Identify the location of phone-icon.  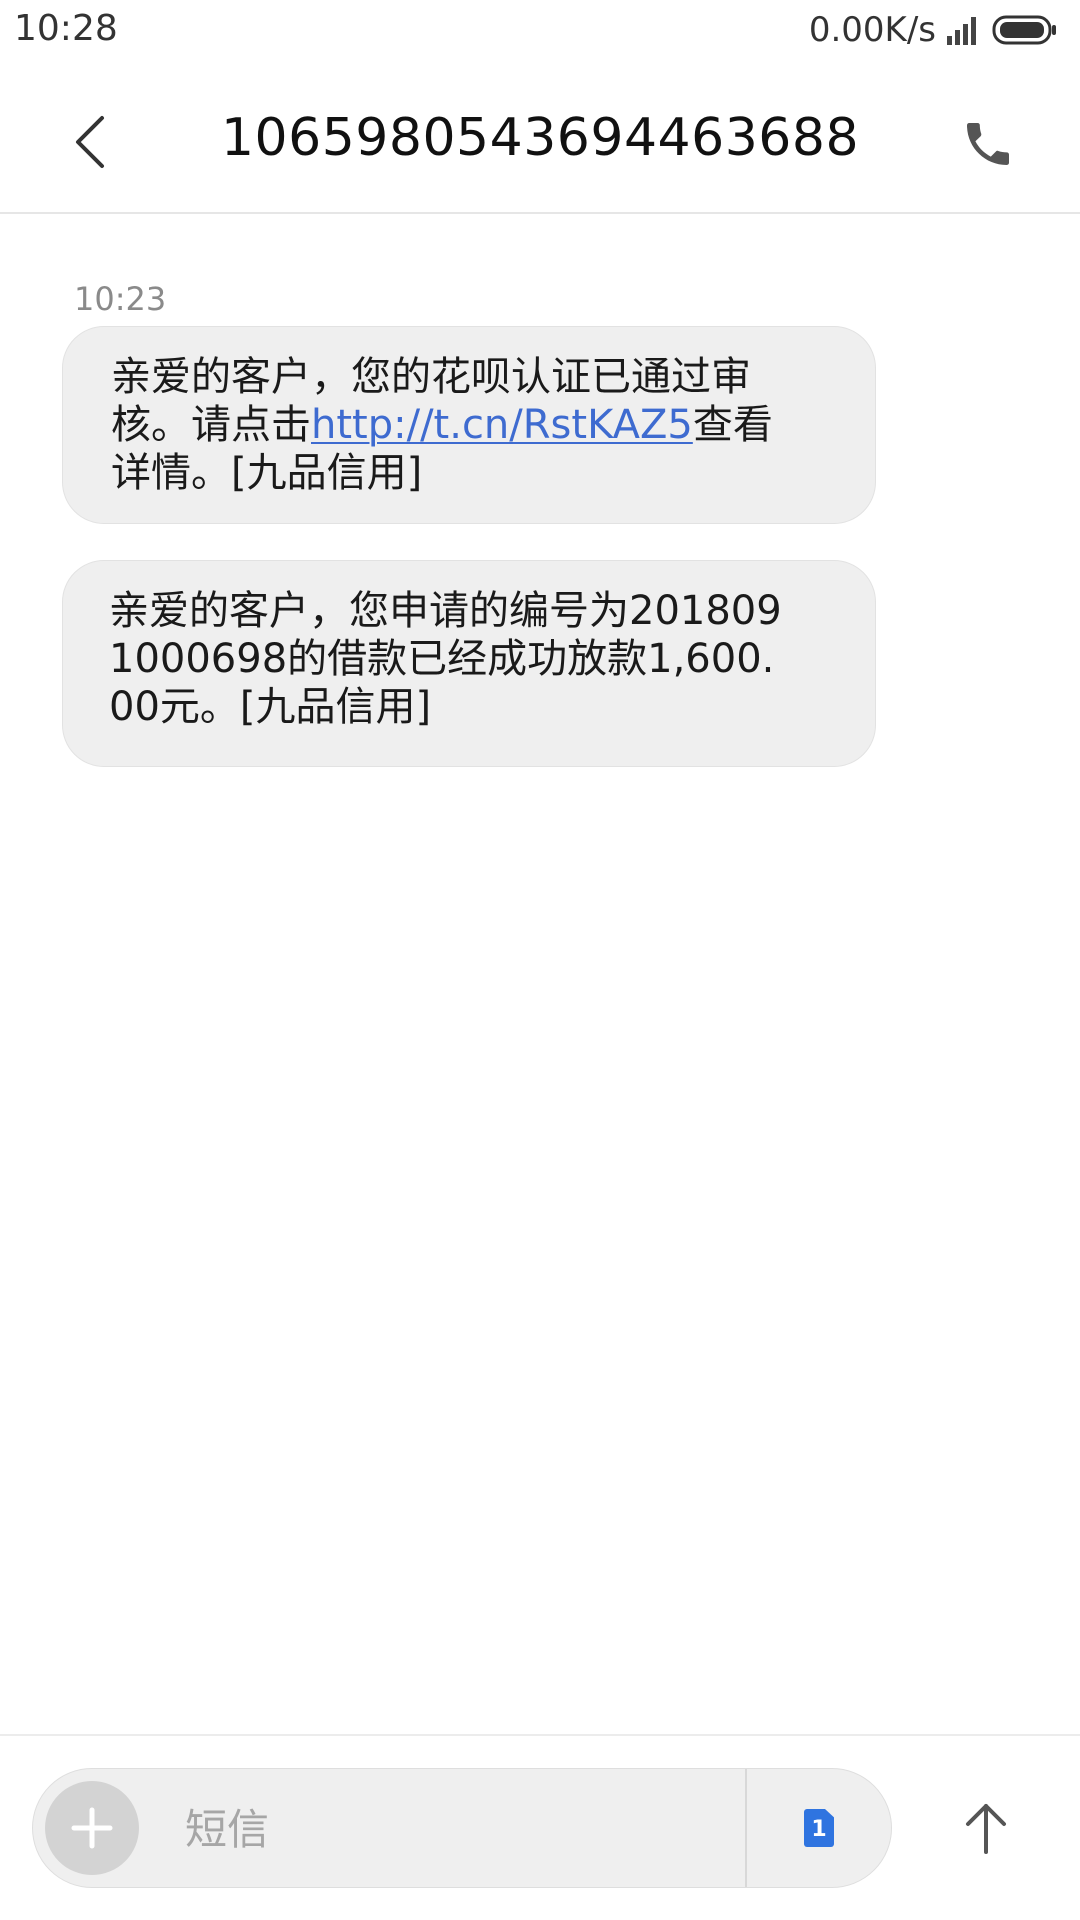
(988, 144).